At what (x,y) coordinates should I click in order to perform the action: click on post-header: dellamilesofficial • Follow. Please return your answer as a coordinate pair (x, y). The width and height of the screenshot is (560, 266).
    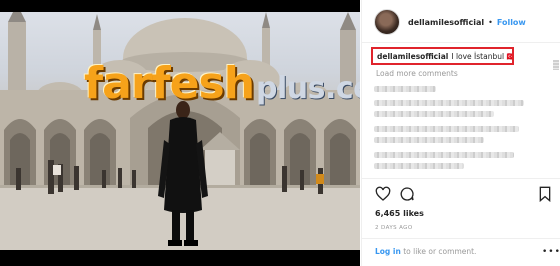
    Looking at the image, I should click on (464, 22).